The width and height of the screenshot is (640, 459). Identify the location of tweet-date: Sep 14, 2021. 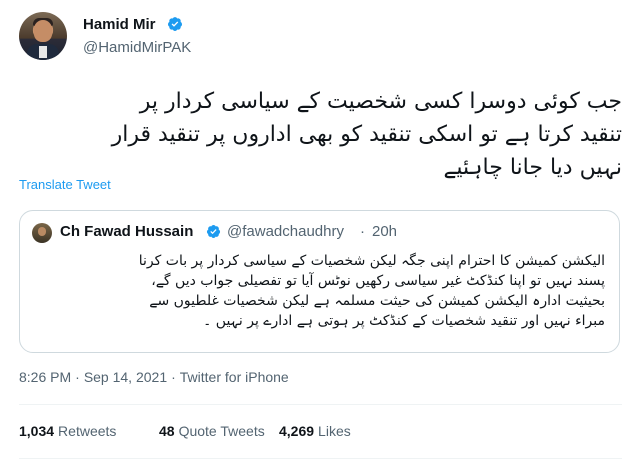
(125, 377).